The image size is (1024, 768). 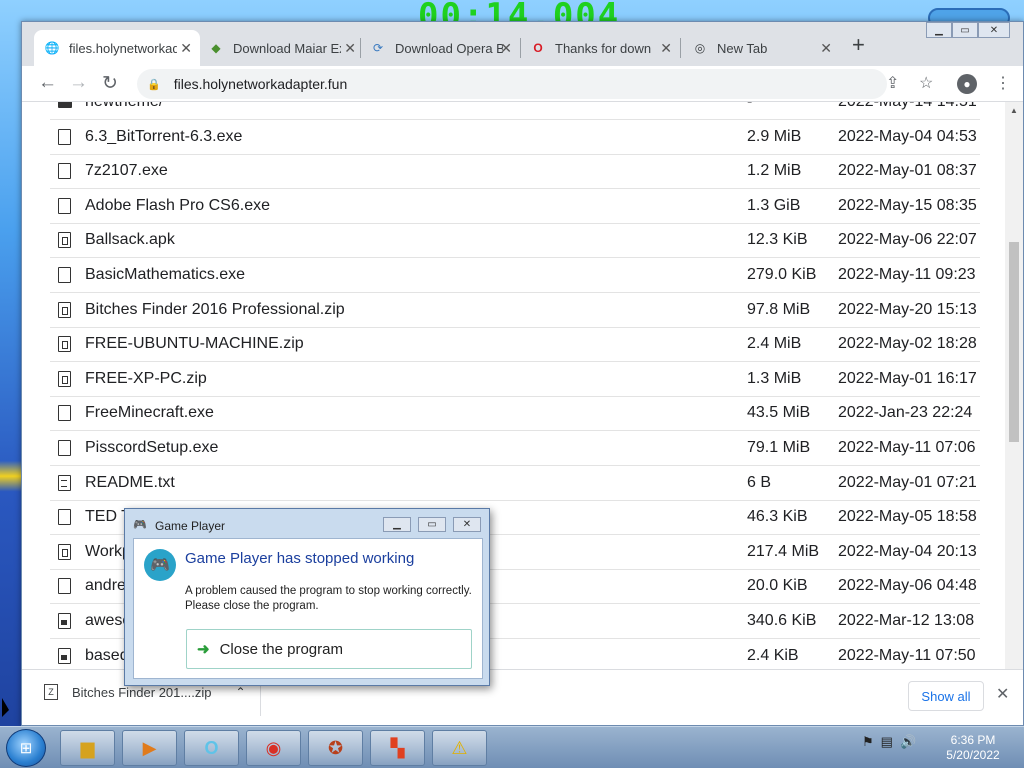 I want to click on file-date: 2022-May-15 08:35, so click(x=907, y=205).